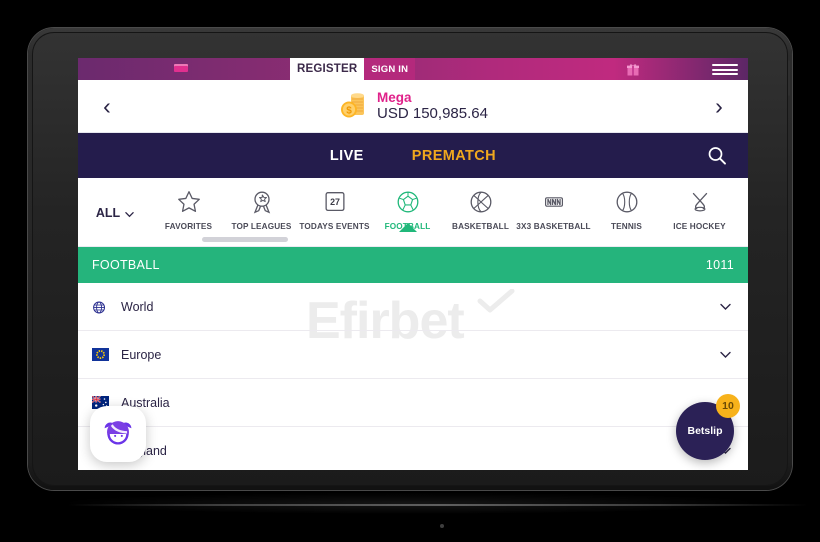  I want to click on home-indicator, so click(442, 526).